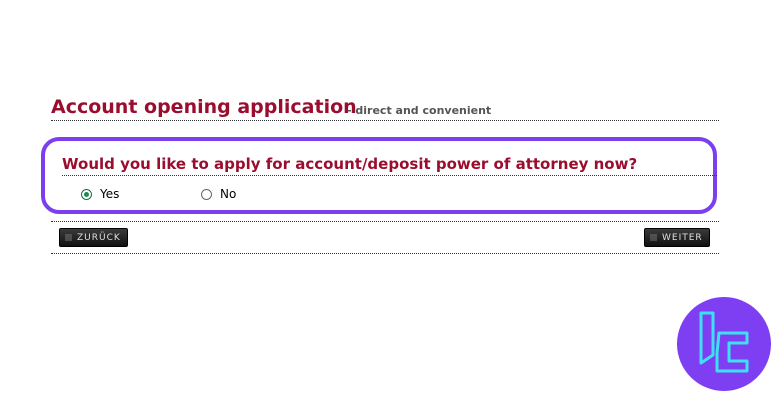 This screenshot has height=401, width=783. What do you see at coordinates (110, 194) in the screenshot?
I see `radio-yes-label: Yes` at bounding box center [110, 194].